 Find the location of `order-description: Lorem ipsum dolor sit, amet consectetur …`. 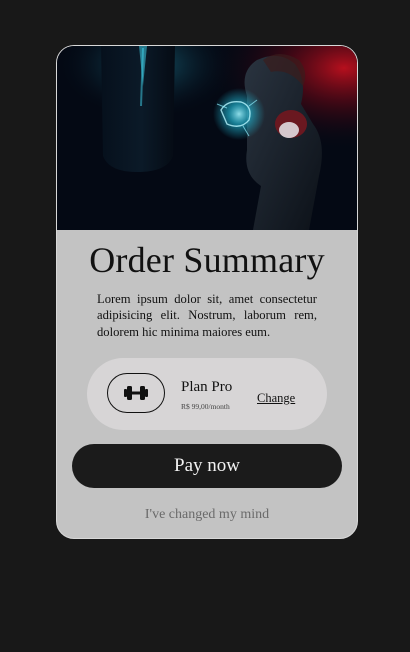

order-description: Lorem ipsum dolor sit, amet consectetur … is located at coordinates (207, 315).